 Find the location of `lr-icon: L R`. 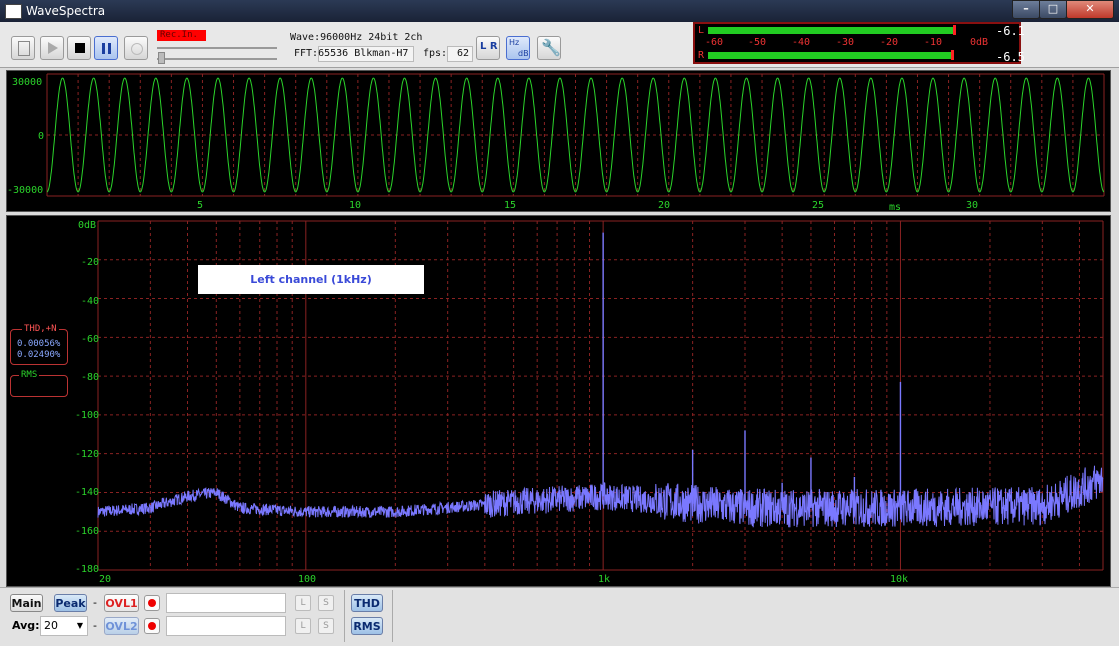

lr-icon: L R is located at coordinates (489, 46).